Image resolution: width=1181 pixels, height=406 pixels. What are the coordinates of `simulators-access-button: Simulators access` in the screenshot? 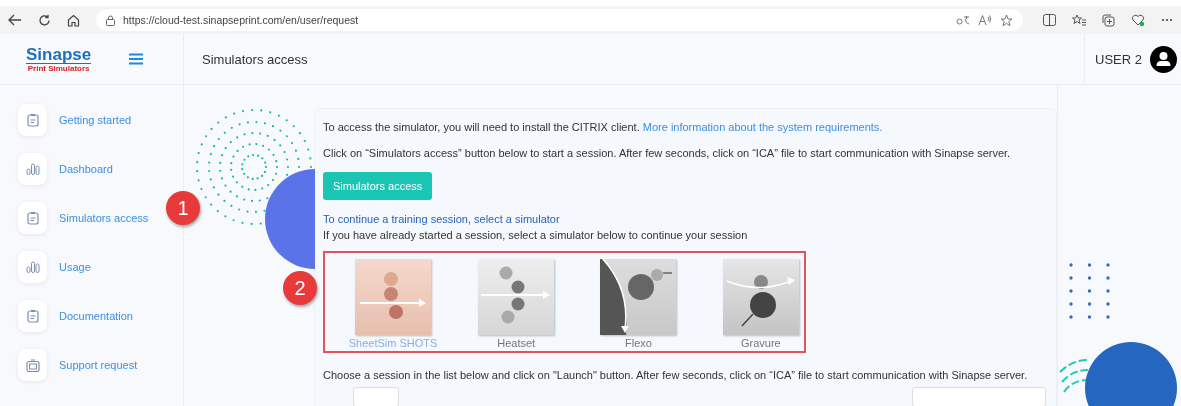 It's located at (378, 186).